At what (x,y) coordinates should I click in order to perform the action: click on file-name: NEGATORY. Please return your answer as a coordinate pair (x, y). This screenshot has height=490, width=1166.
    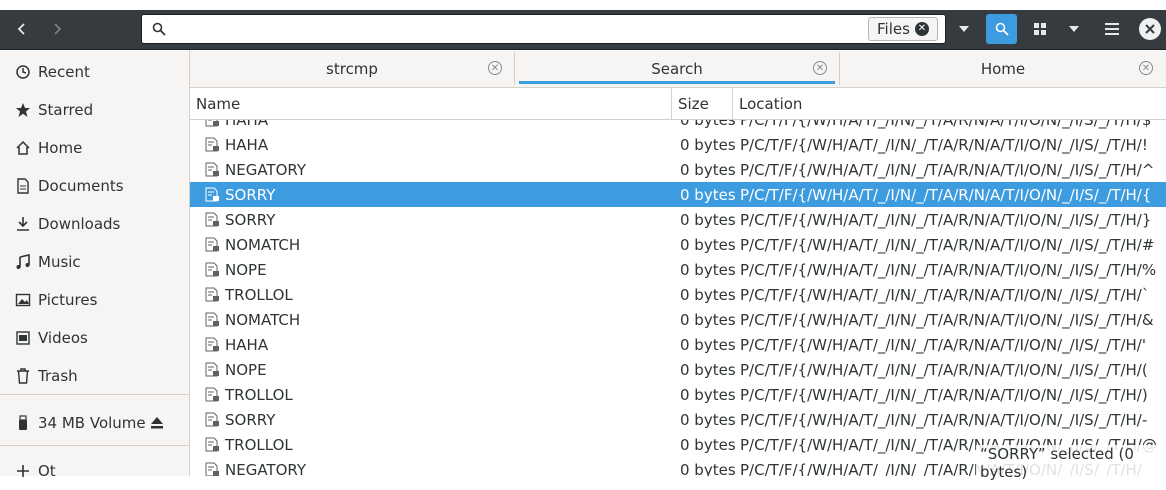
    Looking at the image, I should click on (266, 170).